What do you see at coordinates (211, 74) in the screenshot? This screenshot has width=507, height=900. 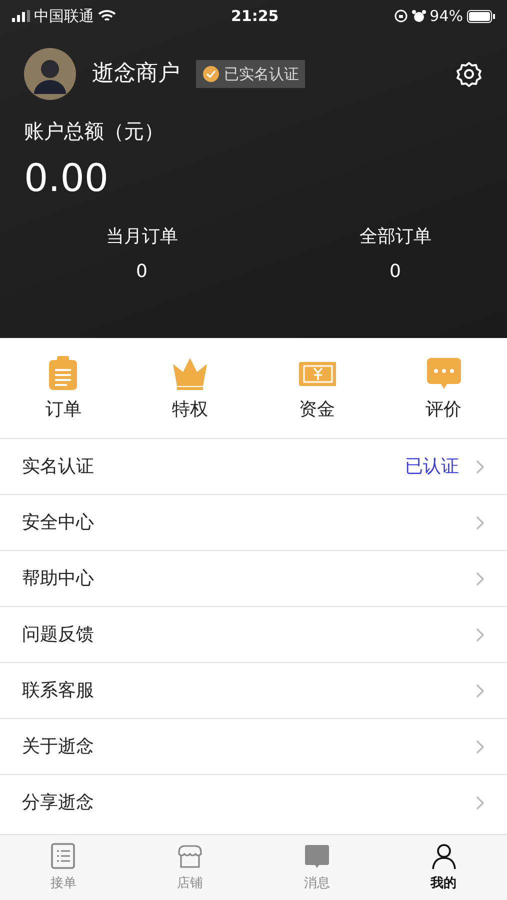 I see `verified-icon` at bounding box center [211, 74].